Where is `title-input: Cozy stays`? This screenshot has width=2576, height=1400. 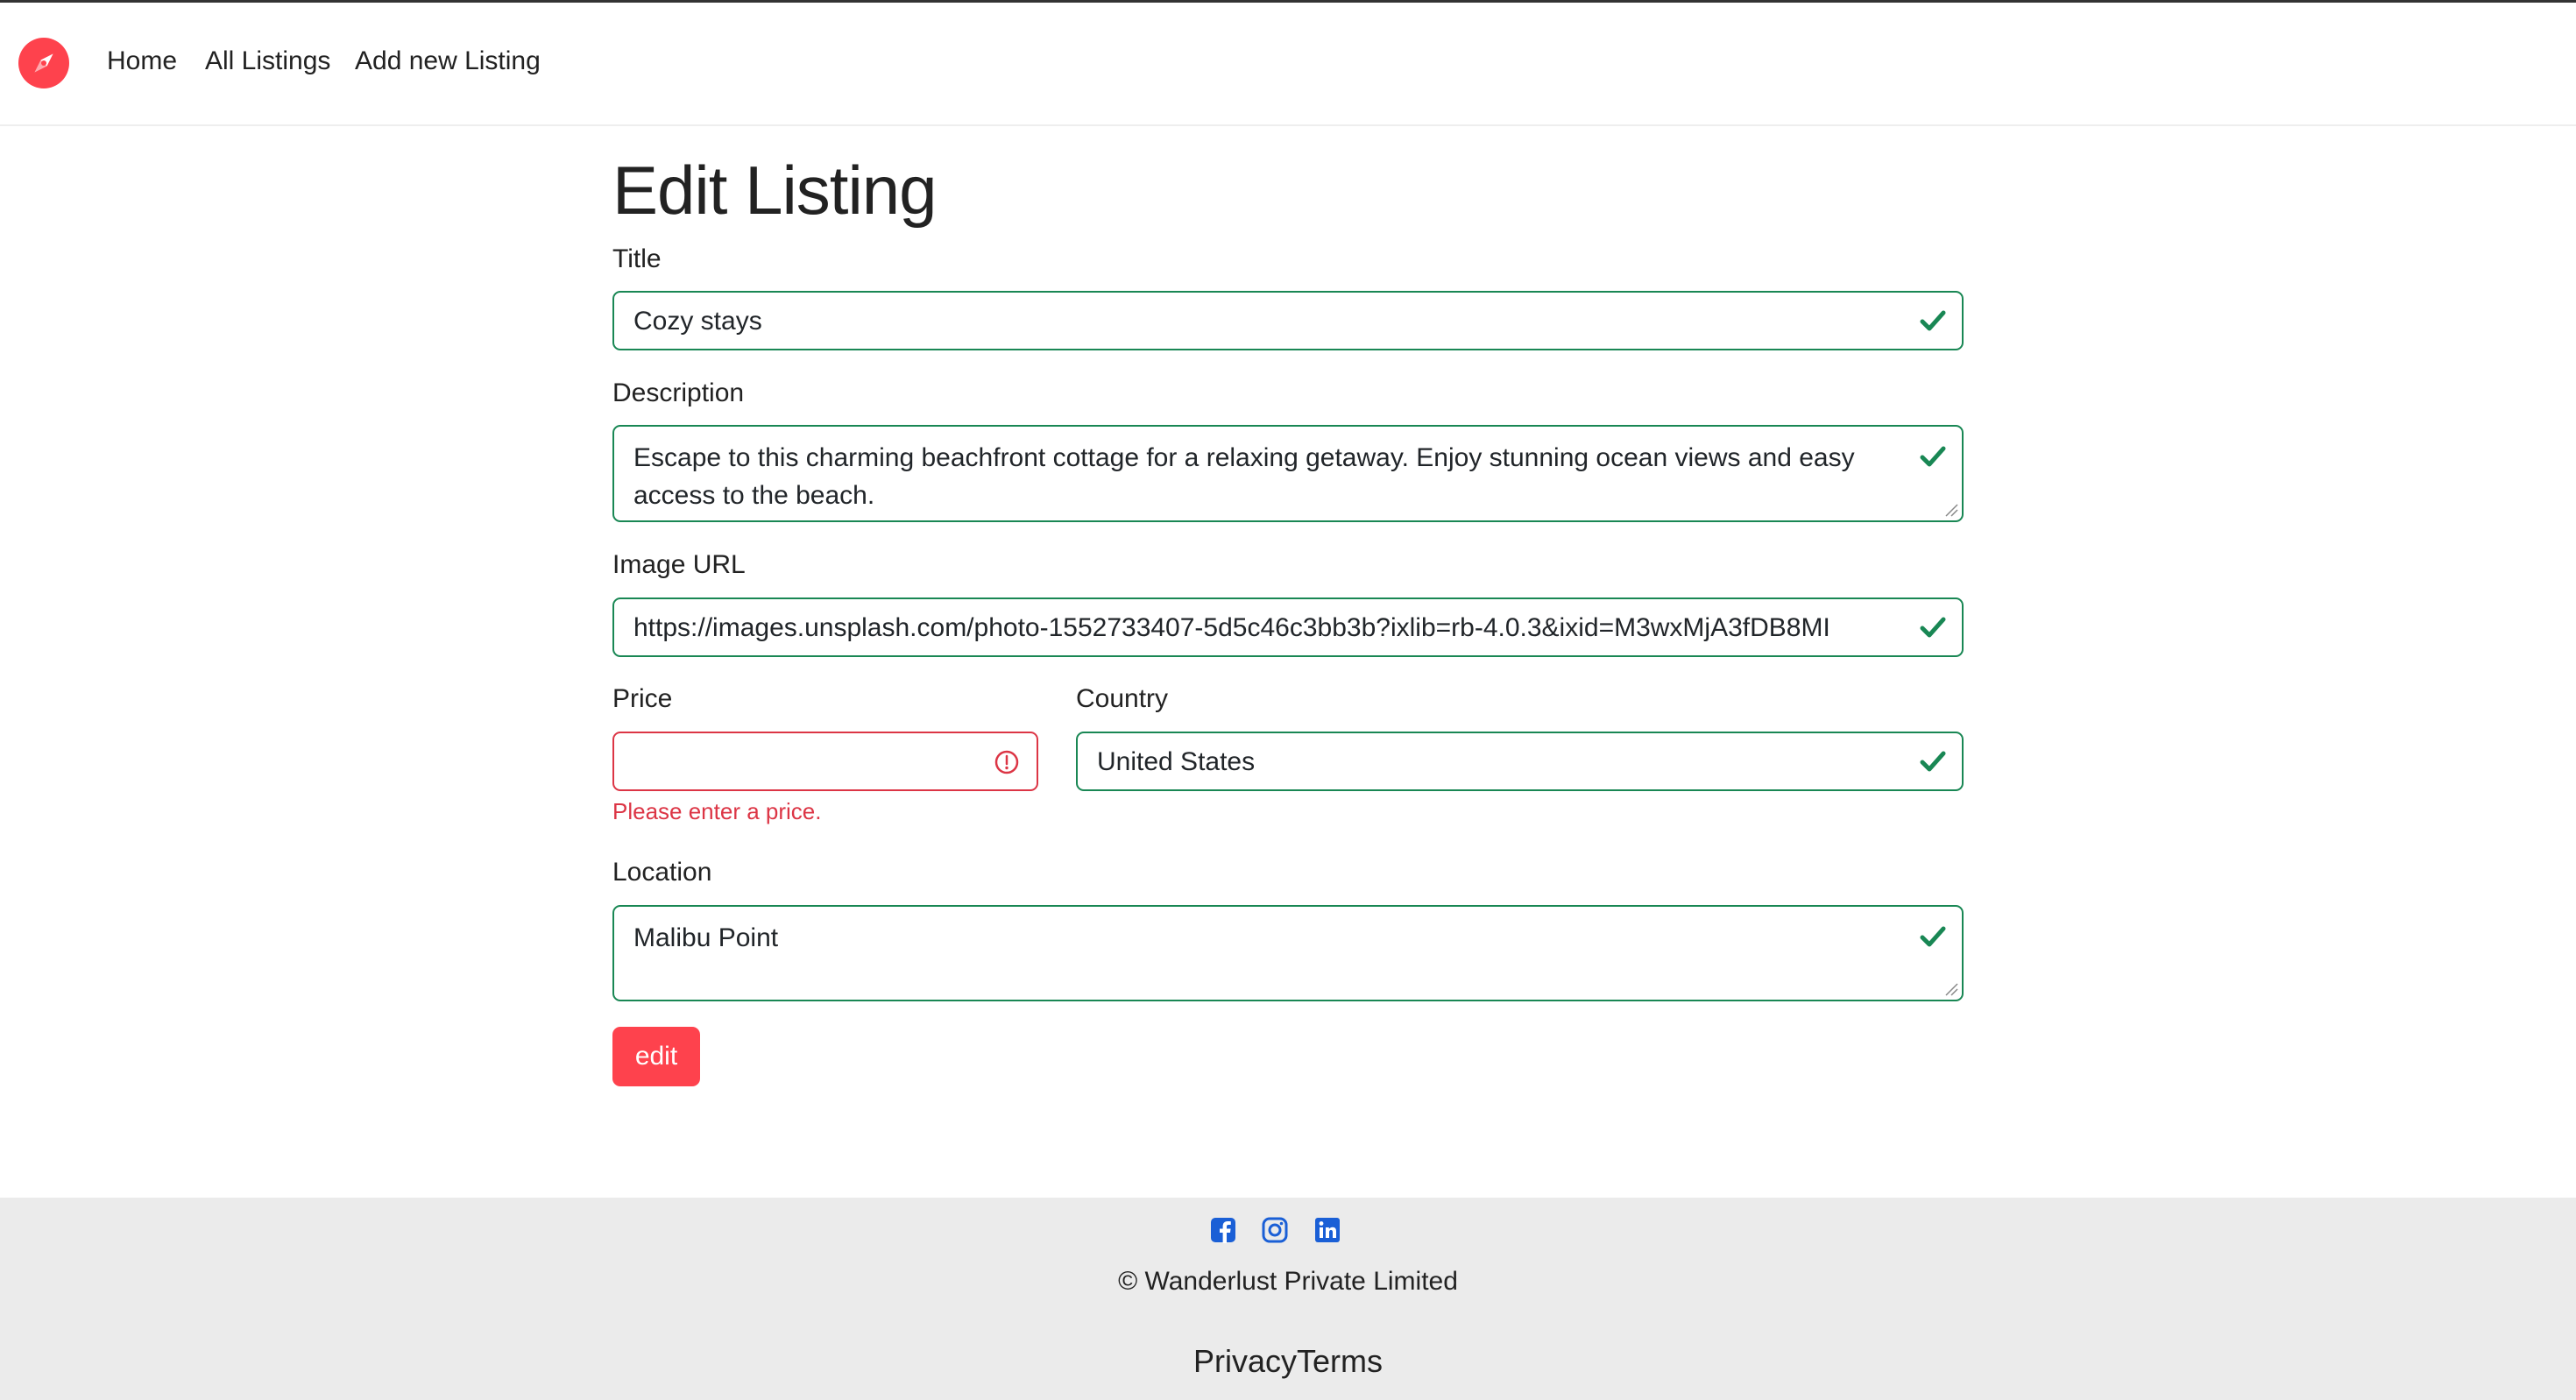 title-input: Cozy stays is located at coordinates (1288, 320).